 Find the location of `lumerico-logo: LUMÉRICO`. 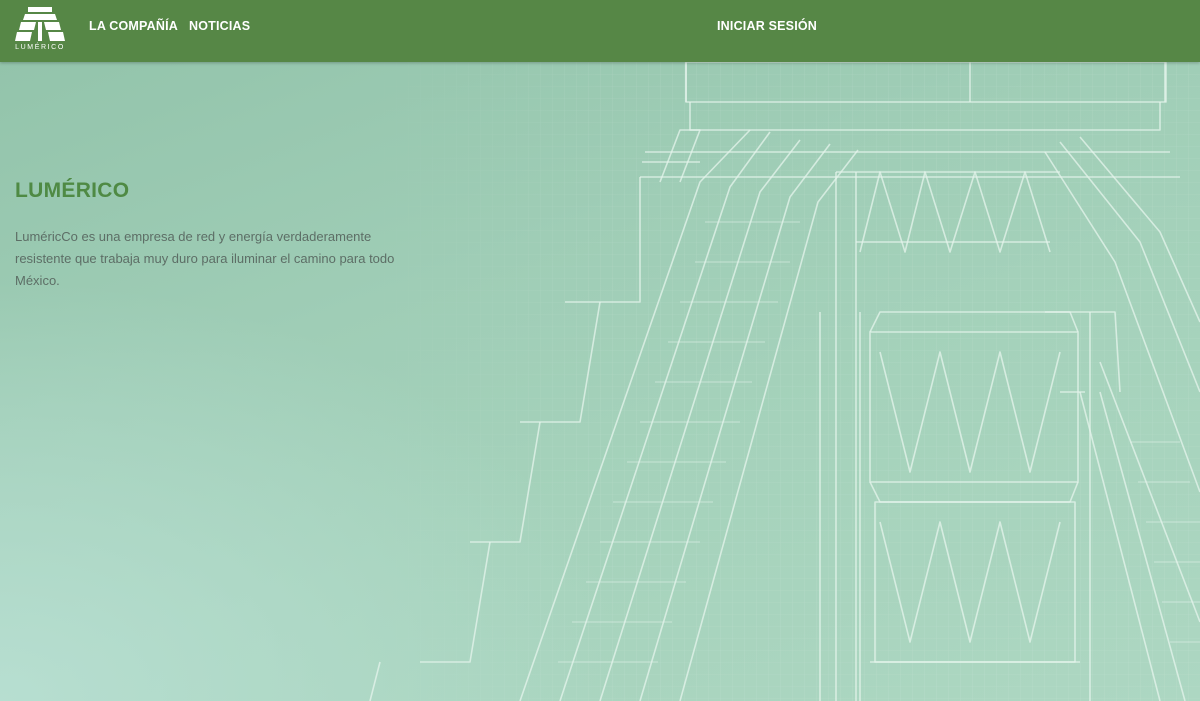

lumerico-logo: LUMÉRICO is located at coordinates (40, 30).